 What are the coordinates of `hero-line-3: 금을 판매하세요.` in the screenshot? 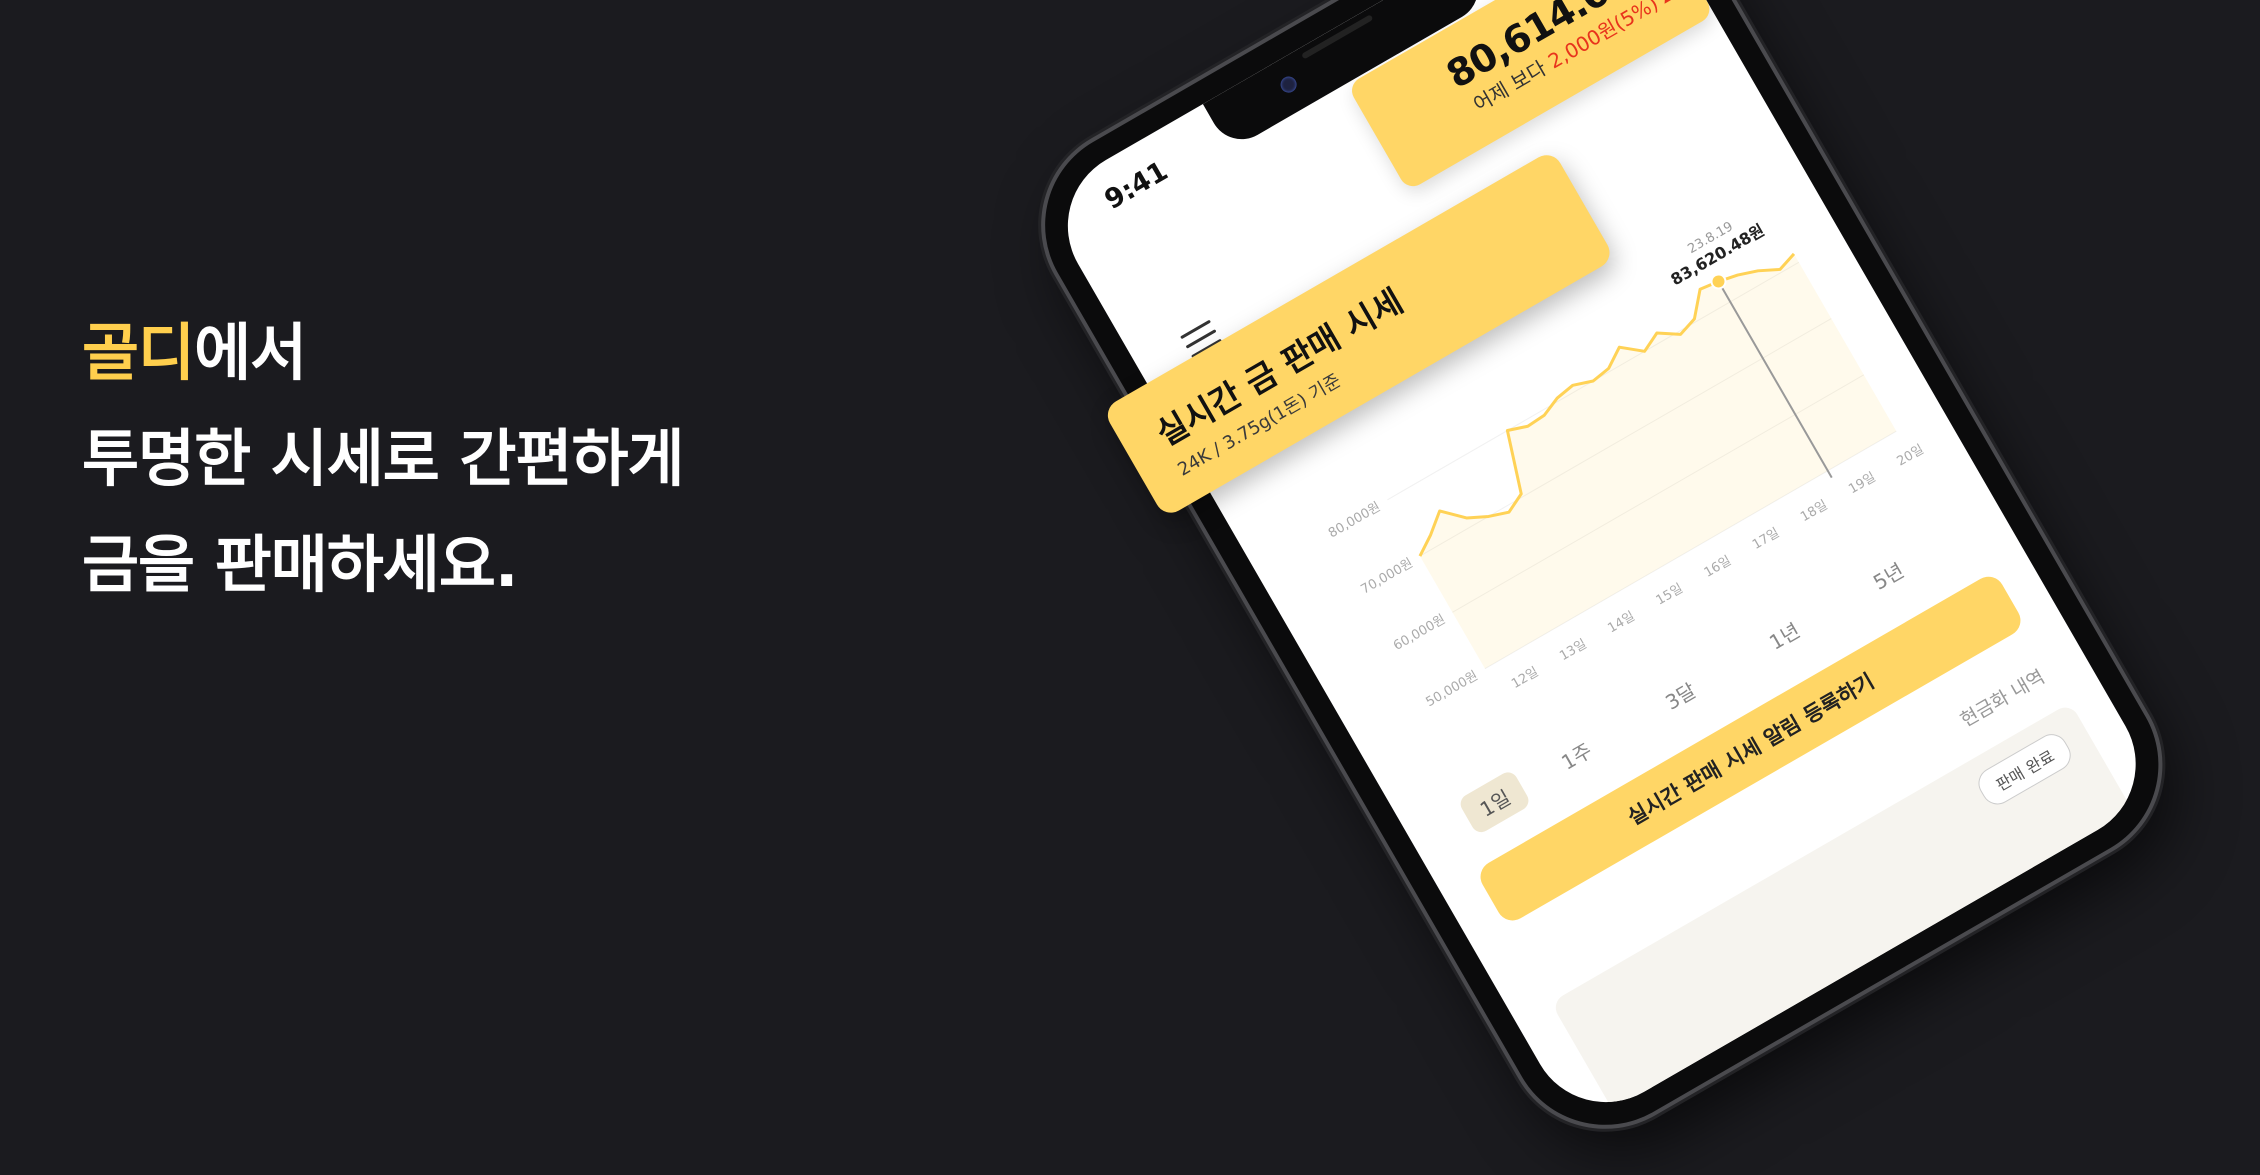 It's located at (300, 564).